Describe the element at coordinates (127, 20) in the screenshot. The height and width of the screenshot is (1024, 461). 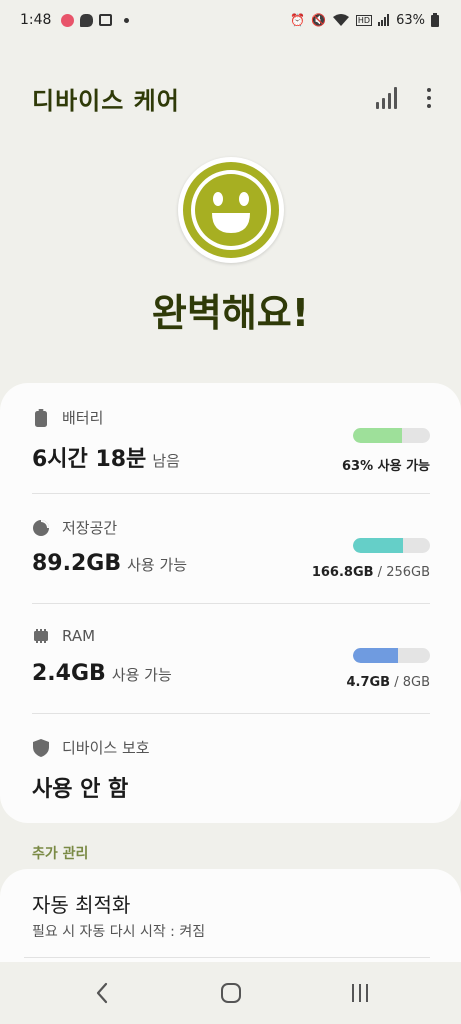
I see `more-notifications-dot` at that location.